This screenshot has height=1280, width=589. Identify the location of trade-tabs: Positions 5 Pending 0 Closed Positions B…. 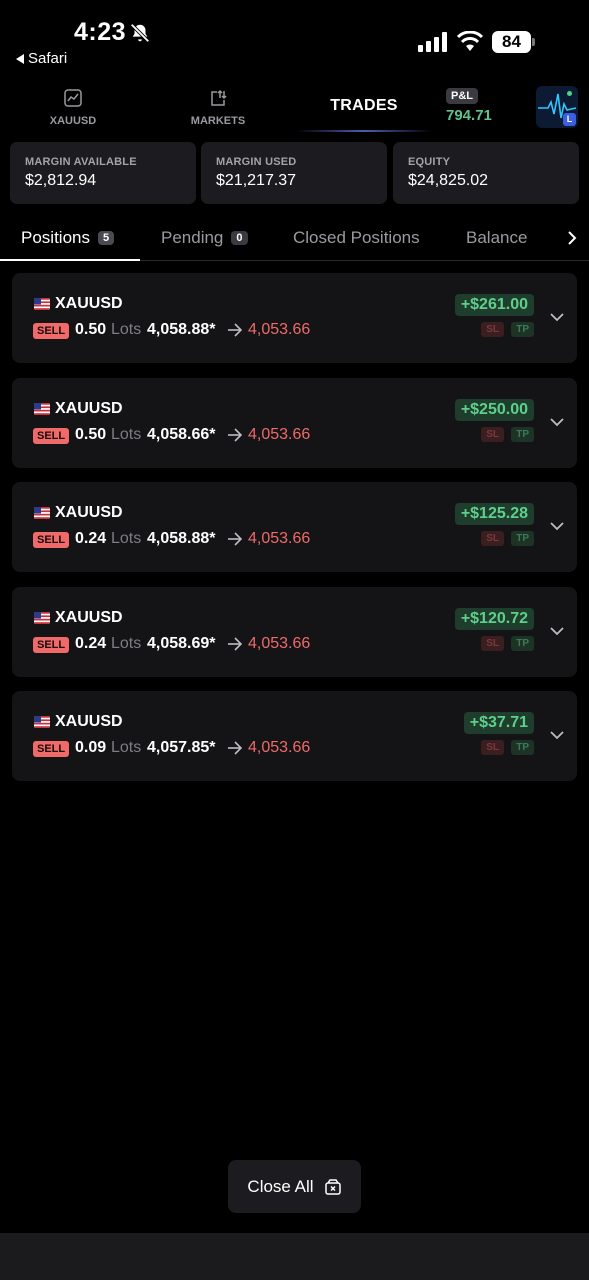
(294, 237).